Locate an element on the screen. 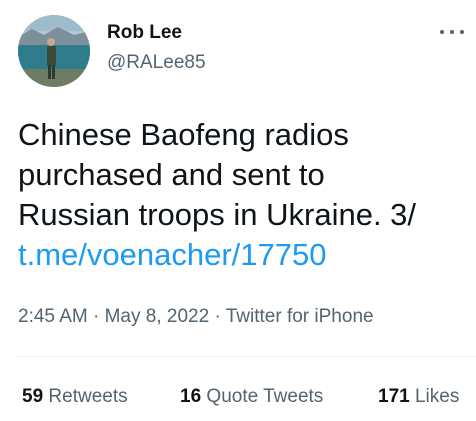 This screenshot has height=421, width=476. quote-tweets-stat: 16 Quote Tweets is located at coordinates (251, 397).